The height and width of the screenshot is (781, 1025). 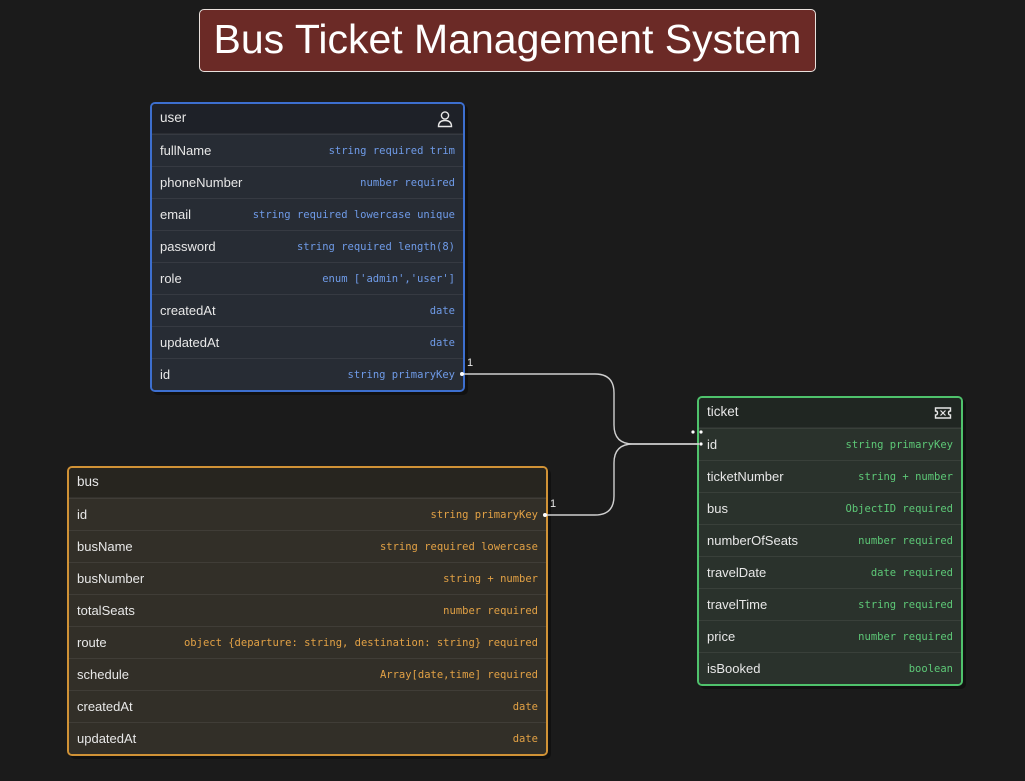 What do you see at coordinates (943, 413) in the screenshot?
I see `ticket-icon` at bounding box center [943, 413].